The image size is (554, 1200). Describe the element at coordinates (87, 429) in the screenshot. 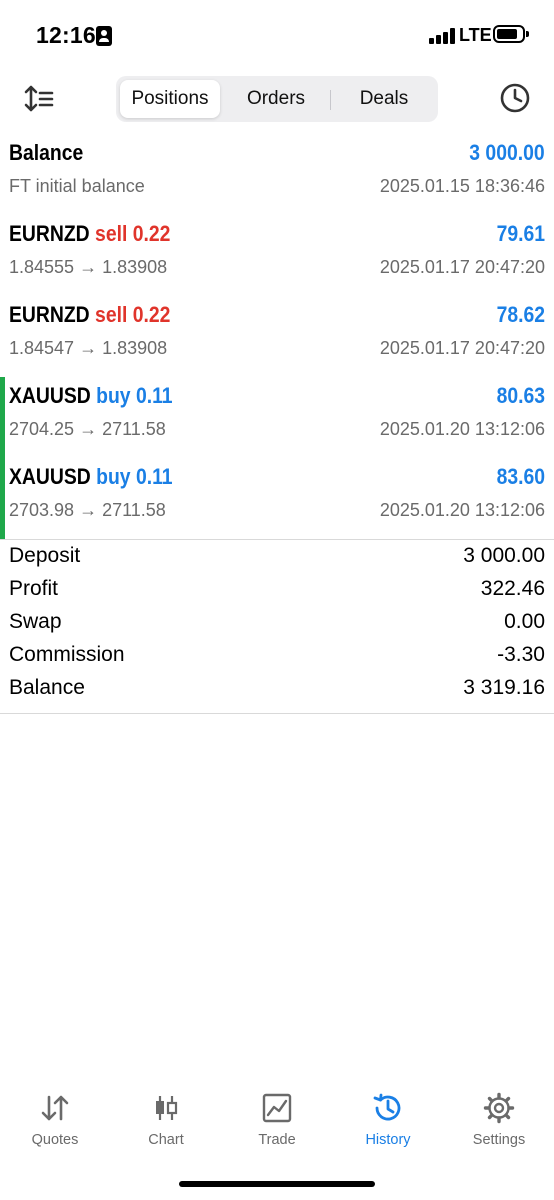

I see `row-price-range: 2704.25 → 2711.58` at that location.